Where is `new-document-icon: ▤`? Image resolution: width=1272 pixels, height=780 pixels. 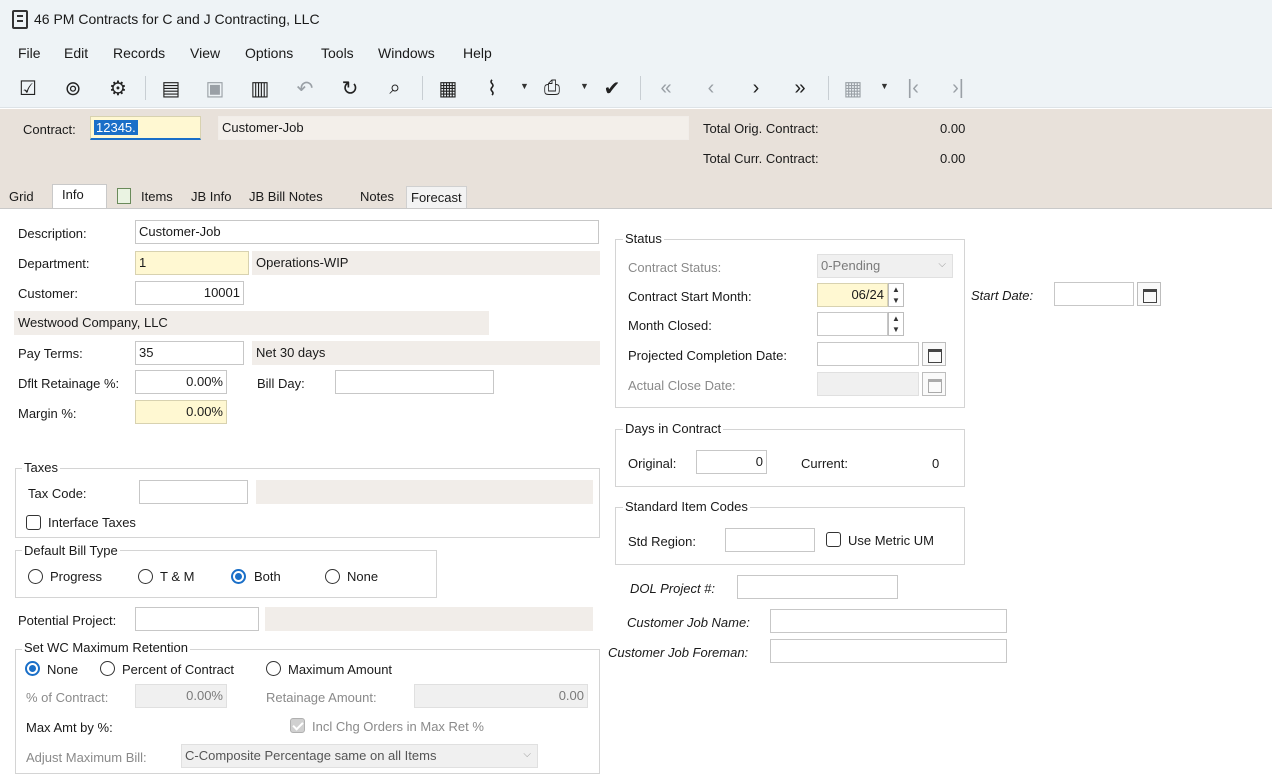 new-document-icon: ▤ is located at coordinates (171, 88).